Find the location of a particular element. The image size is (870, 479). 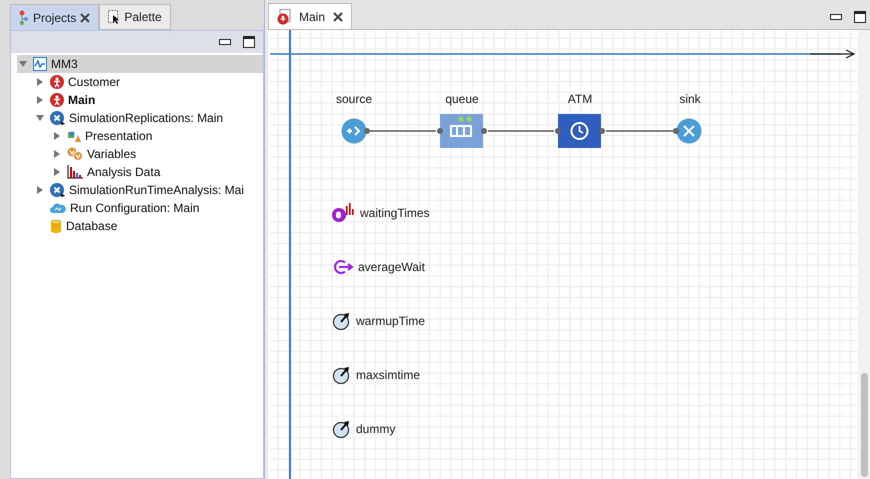

tree-item: Database is located at coordinates (148, 226).